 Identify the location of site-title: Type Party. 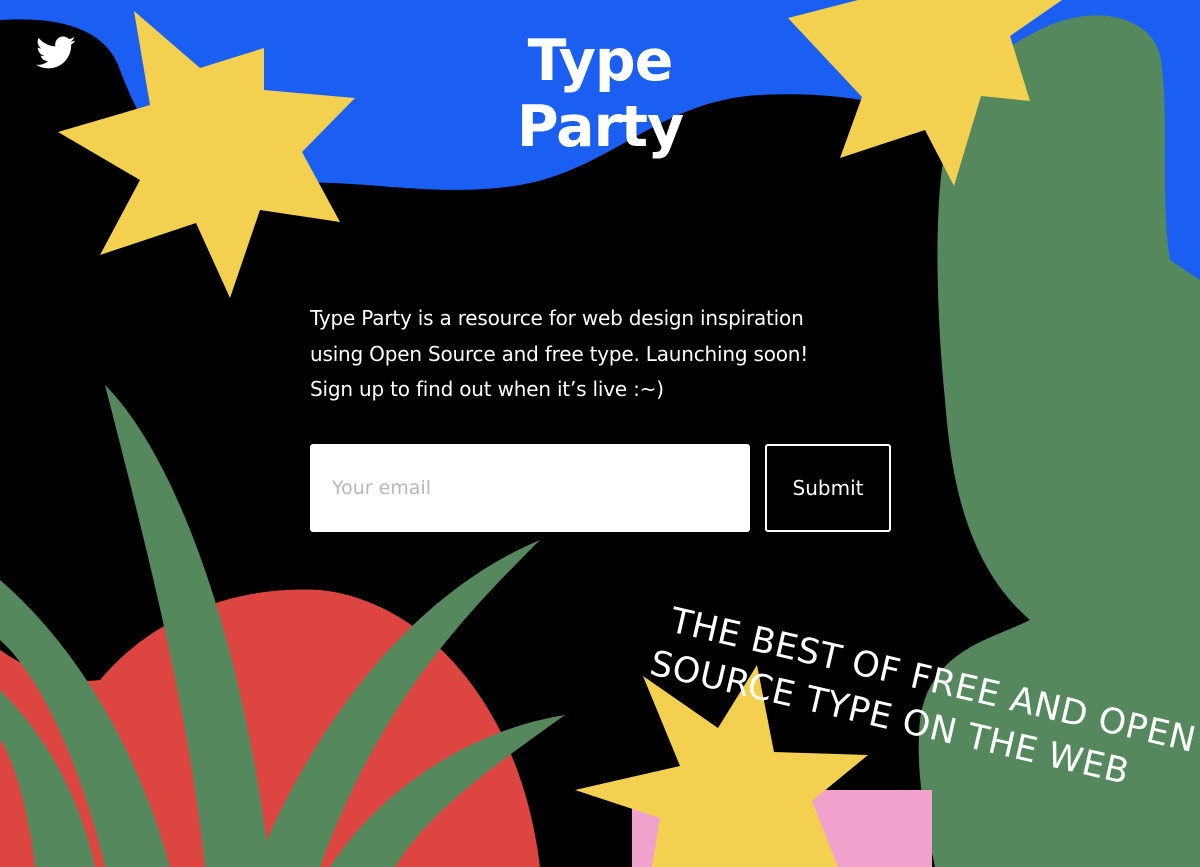
(600, 94).